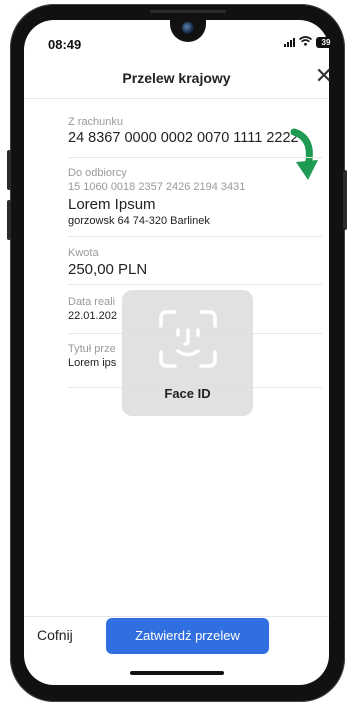 The height and width of the screenshot is (707, 352). I want to click on power-button, so click(345, 200).